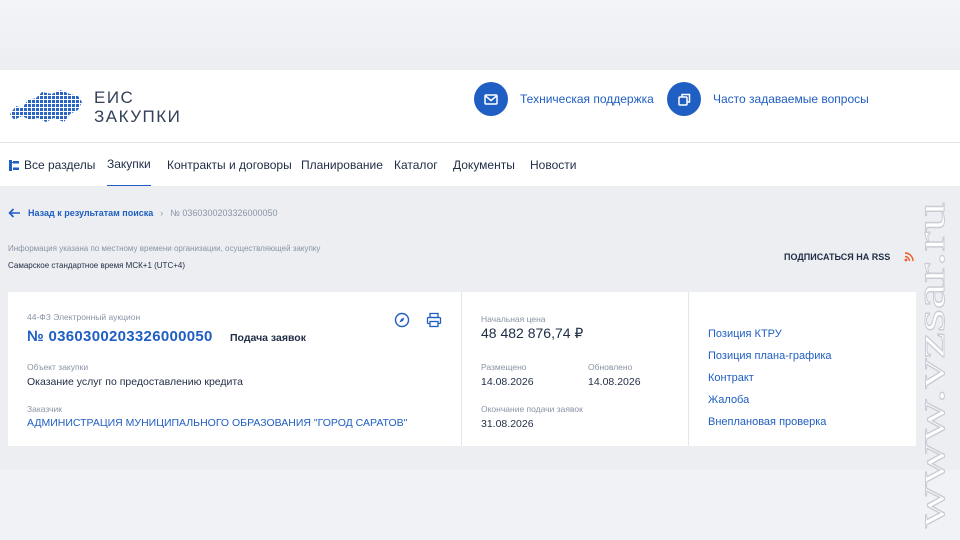 This screenshot has height=540, width=960. What do you see at coordinates (342, 165) in the screenshot?
I see `nav-item-planning: Планирование` at bounding box center [342, 165].